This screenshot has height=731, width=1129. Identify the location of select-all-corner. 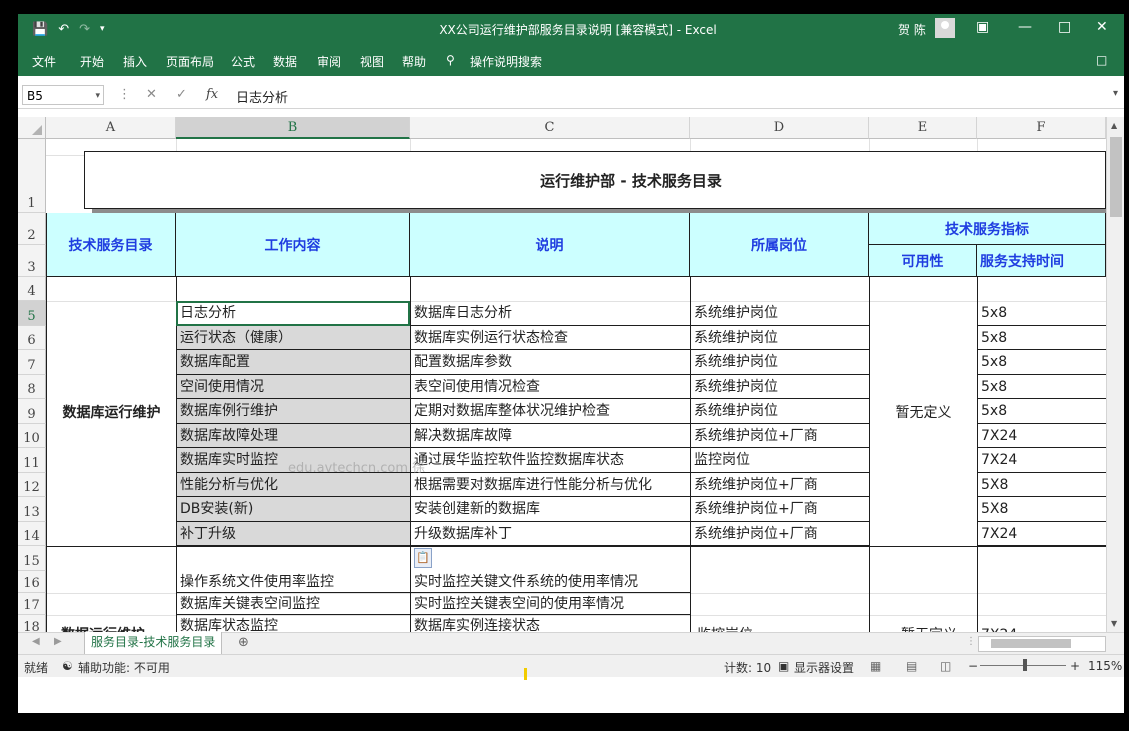
(32, 128).